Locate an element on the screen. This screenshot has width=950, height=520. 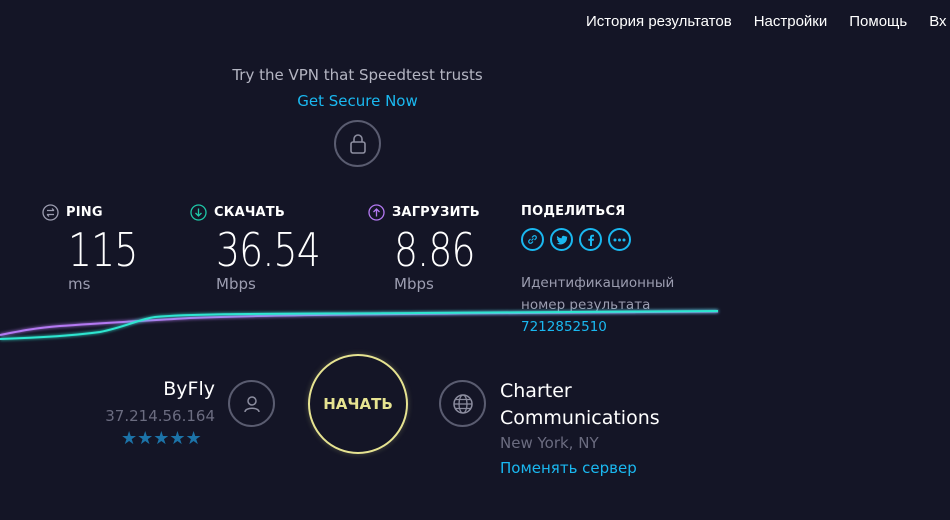
ping-metric: PING 115 ms is located at coordinates (97, 248).